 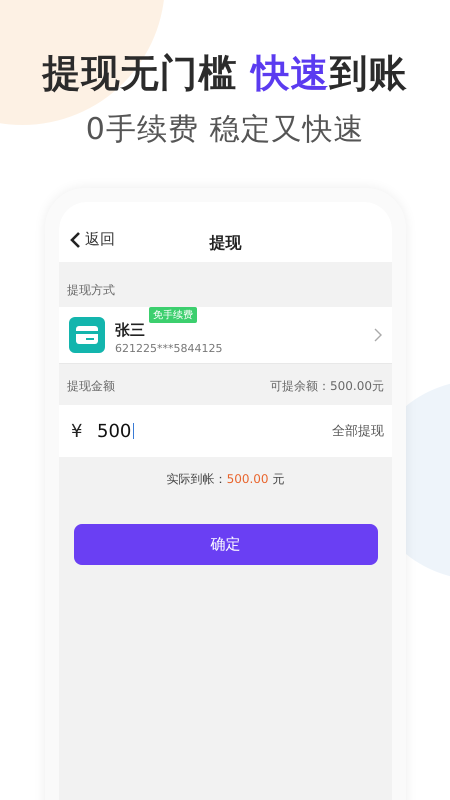 What do you see at coordinates (291, 73) in the screenshot?
I see `headline-text: 快速` at bounding box center [291, 73].